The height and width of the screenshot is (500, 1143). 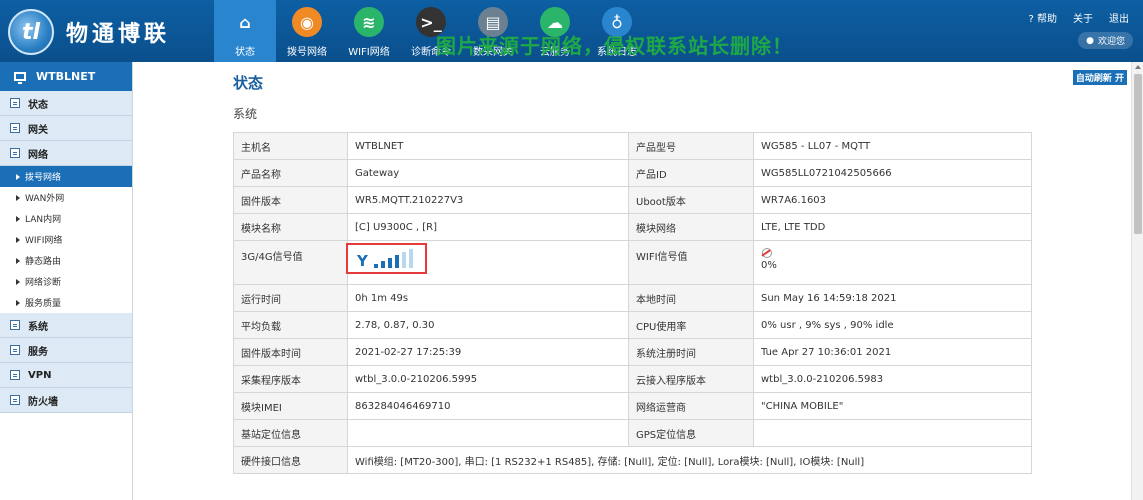 I want to click on vertical-scrollbar, so click(x=1137, y=281).